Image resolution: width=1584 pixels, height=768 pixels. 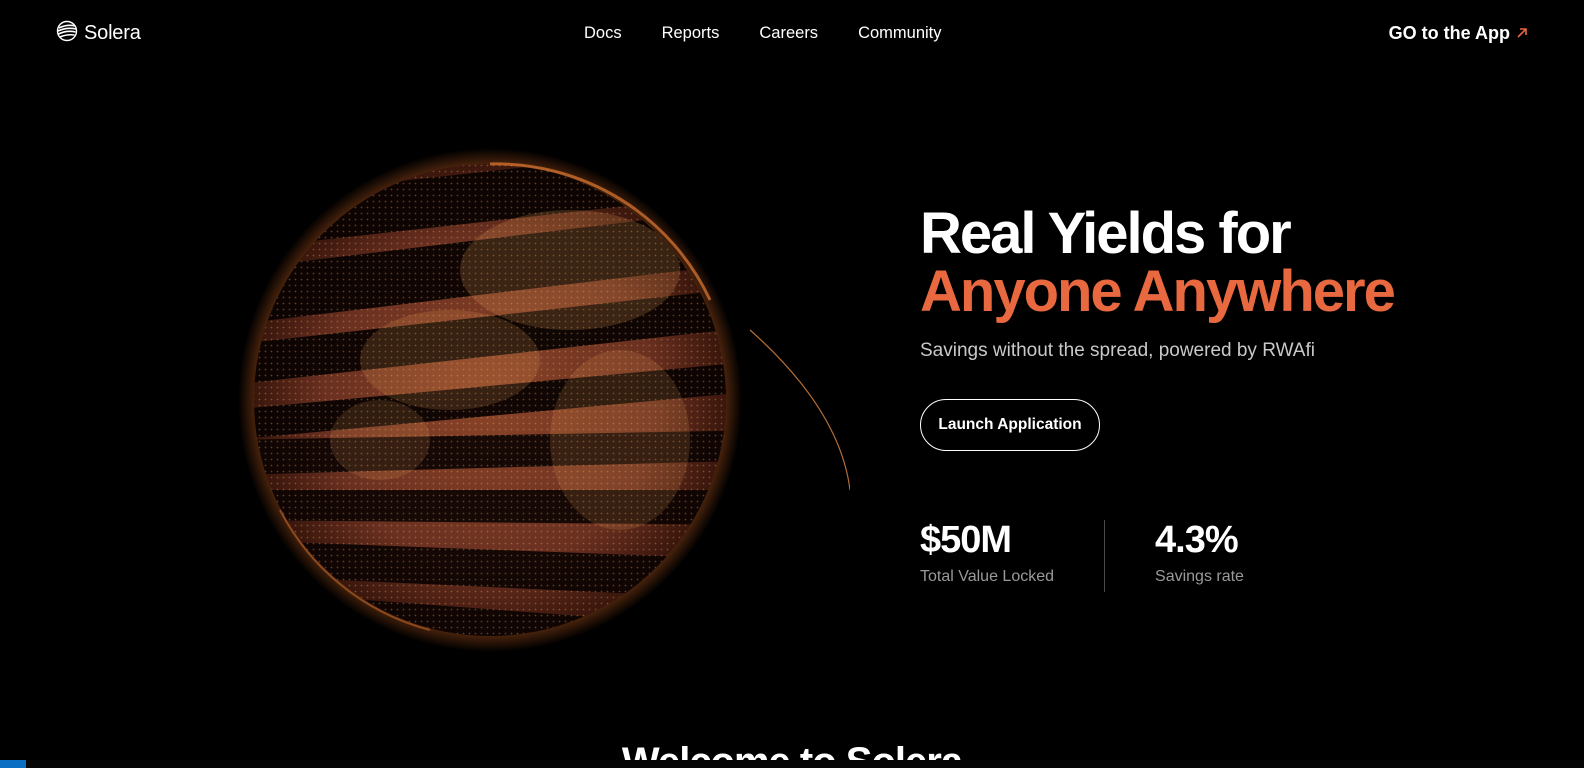 I want to click on nav-link-careers: Careers, so click(x=788, y=33).